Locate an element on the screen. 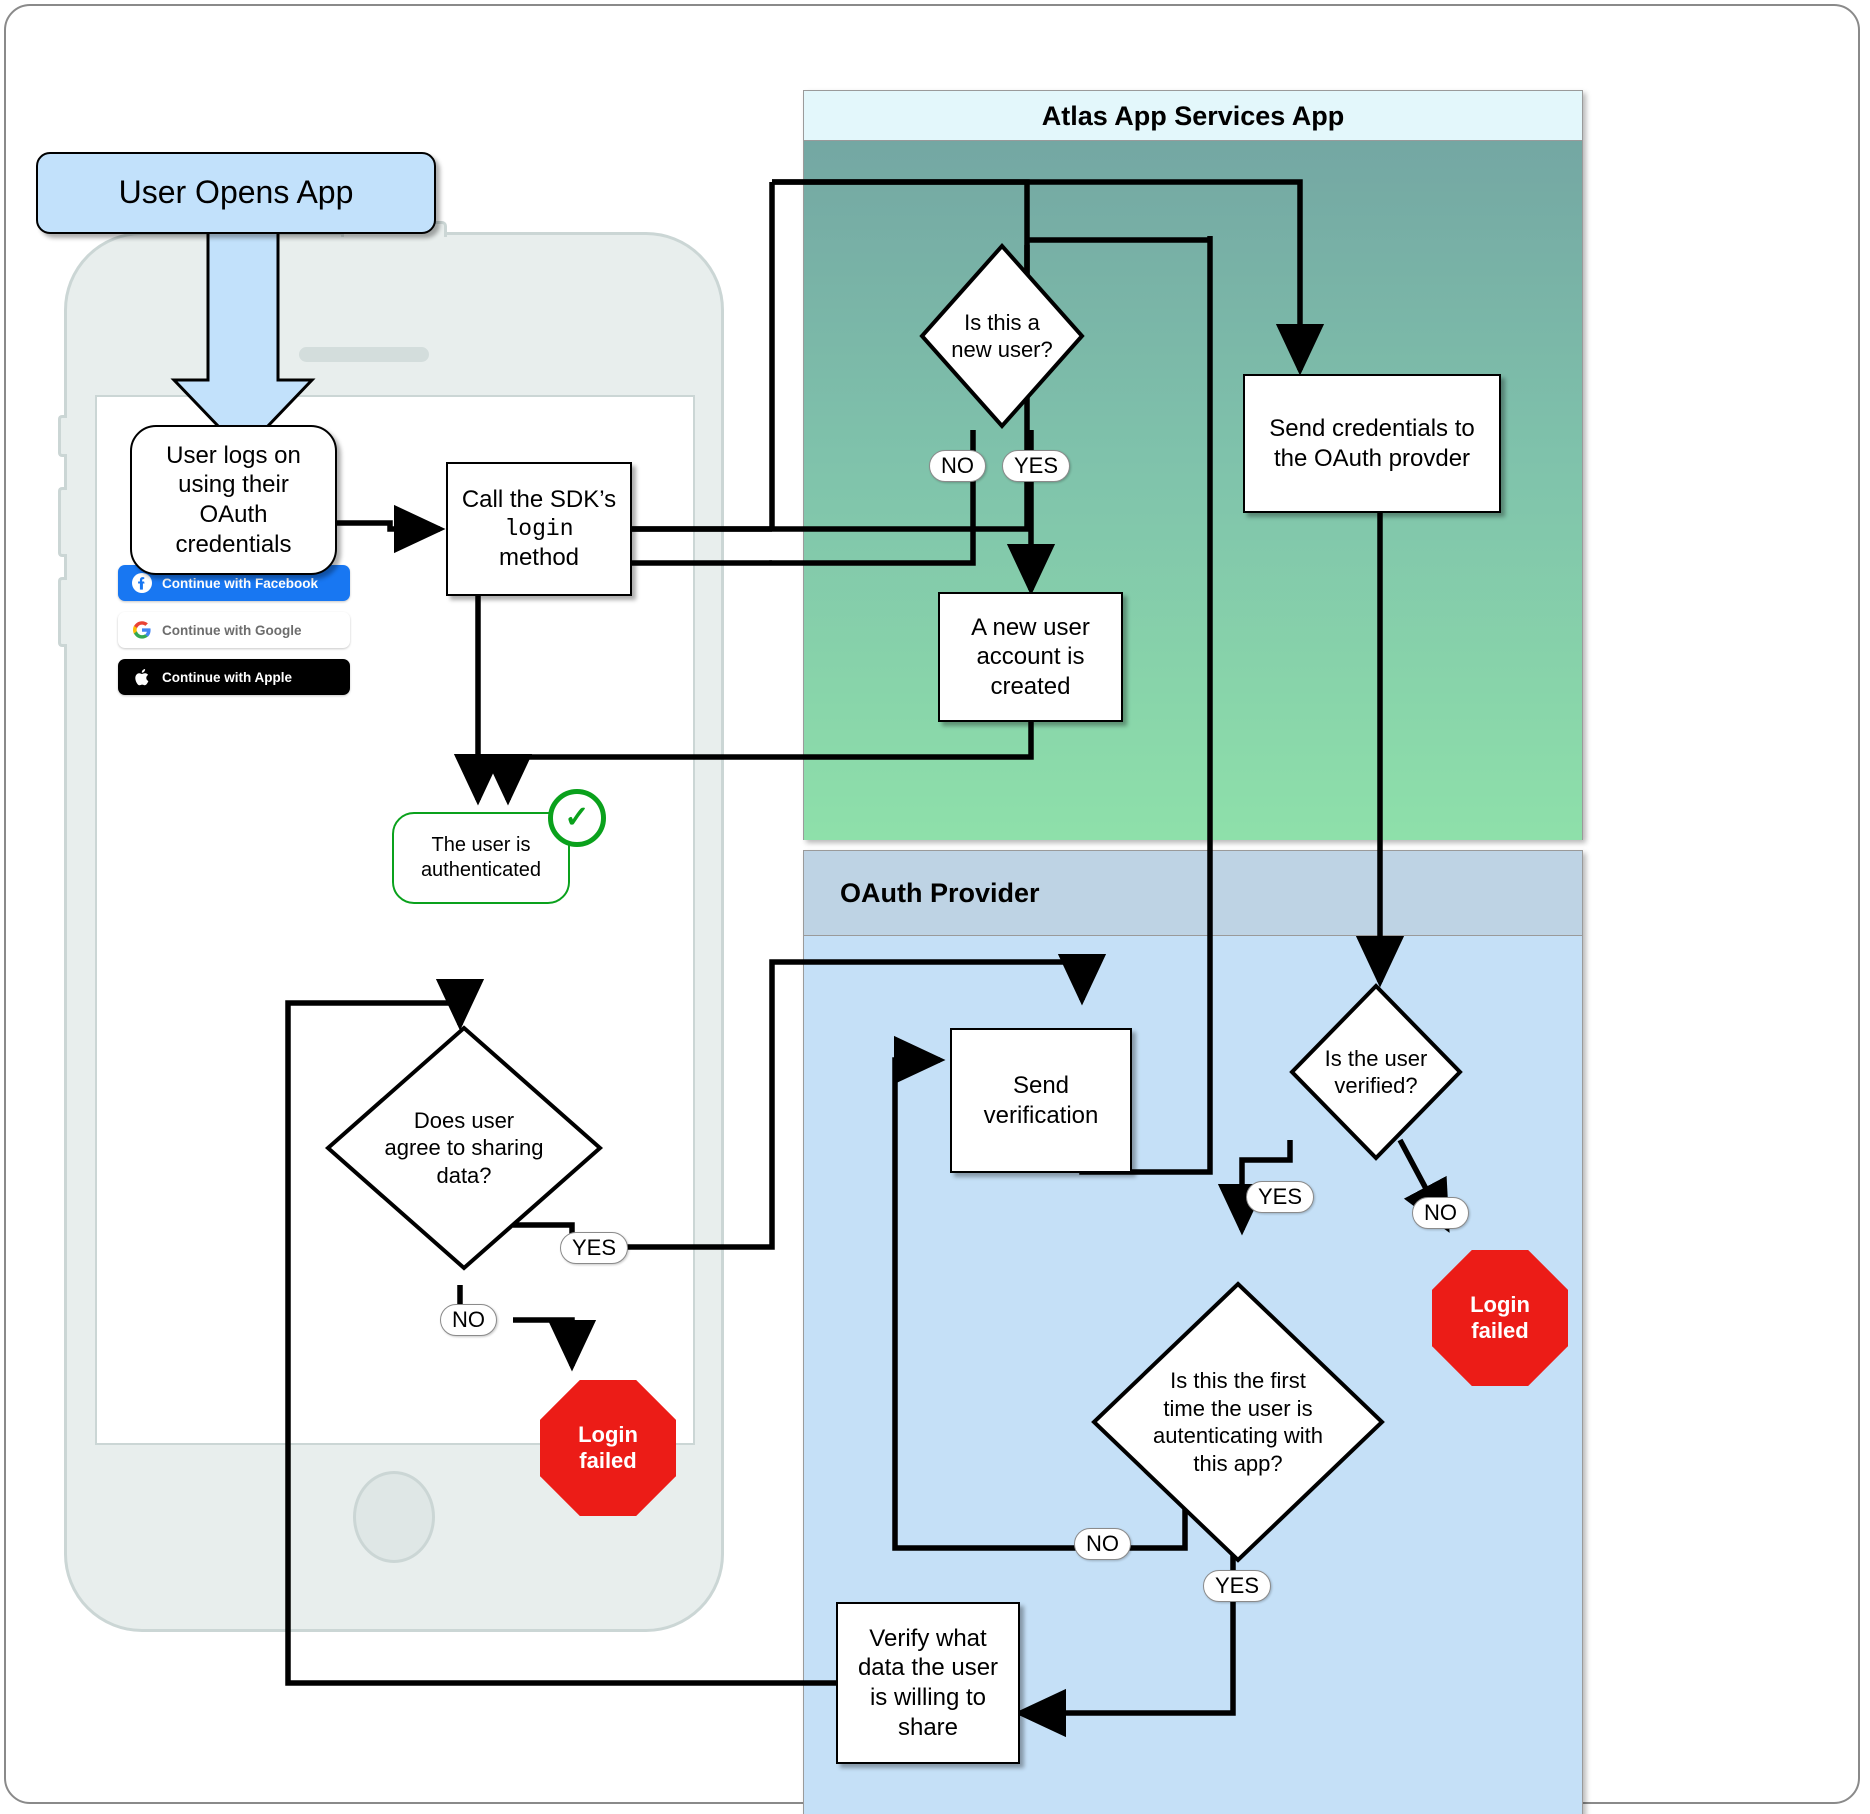 This screenshot has width=1870, height=1814. stop-node-login-failed-phone: Login failed is located at coordinates (608, 1448).